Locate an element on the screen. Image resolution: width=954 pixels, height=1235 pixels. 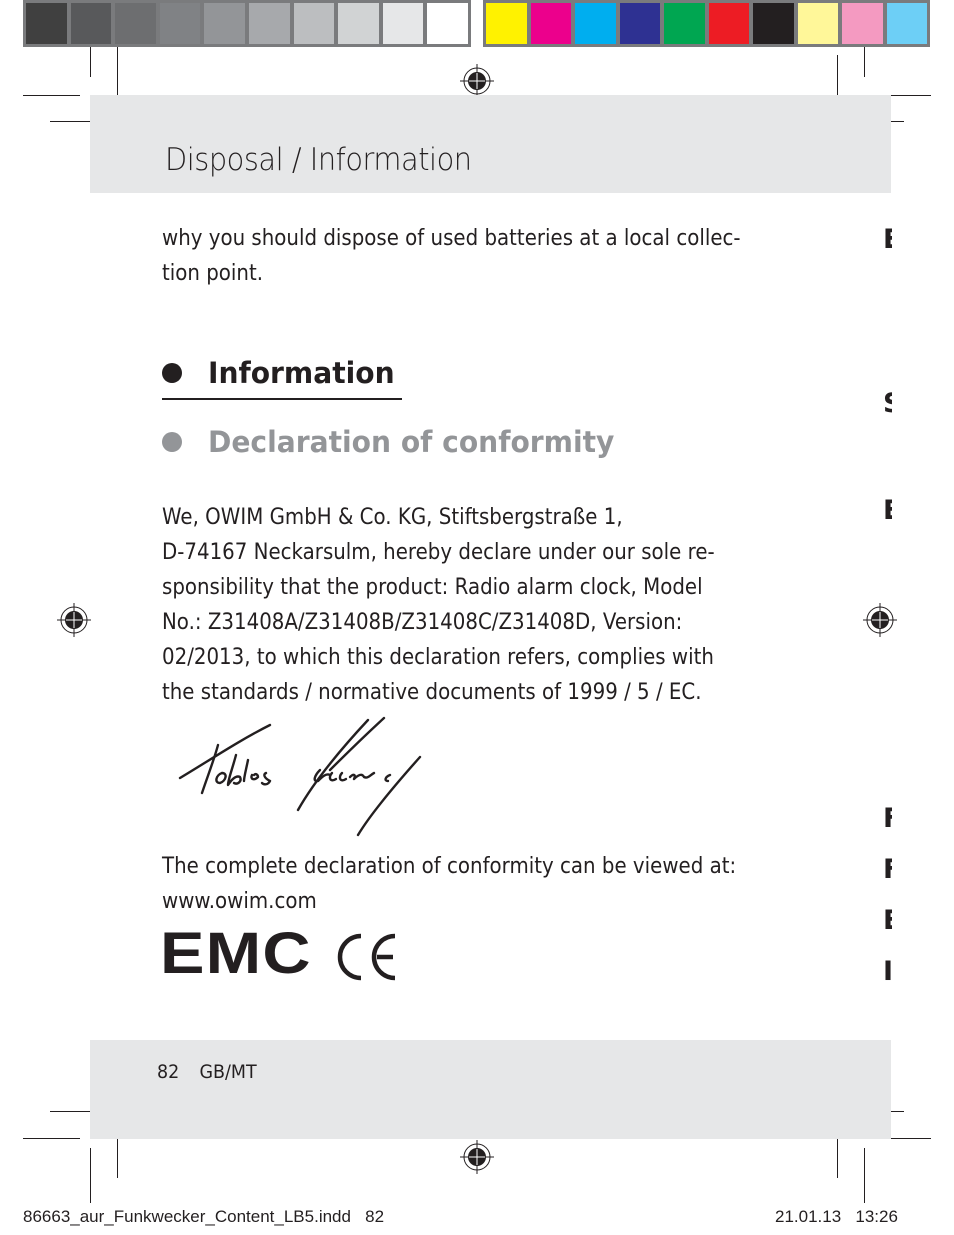
text-line: tion point. is located at coordinates (213, 273).